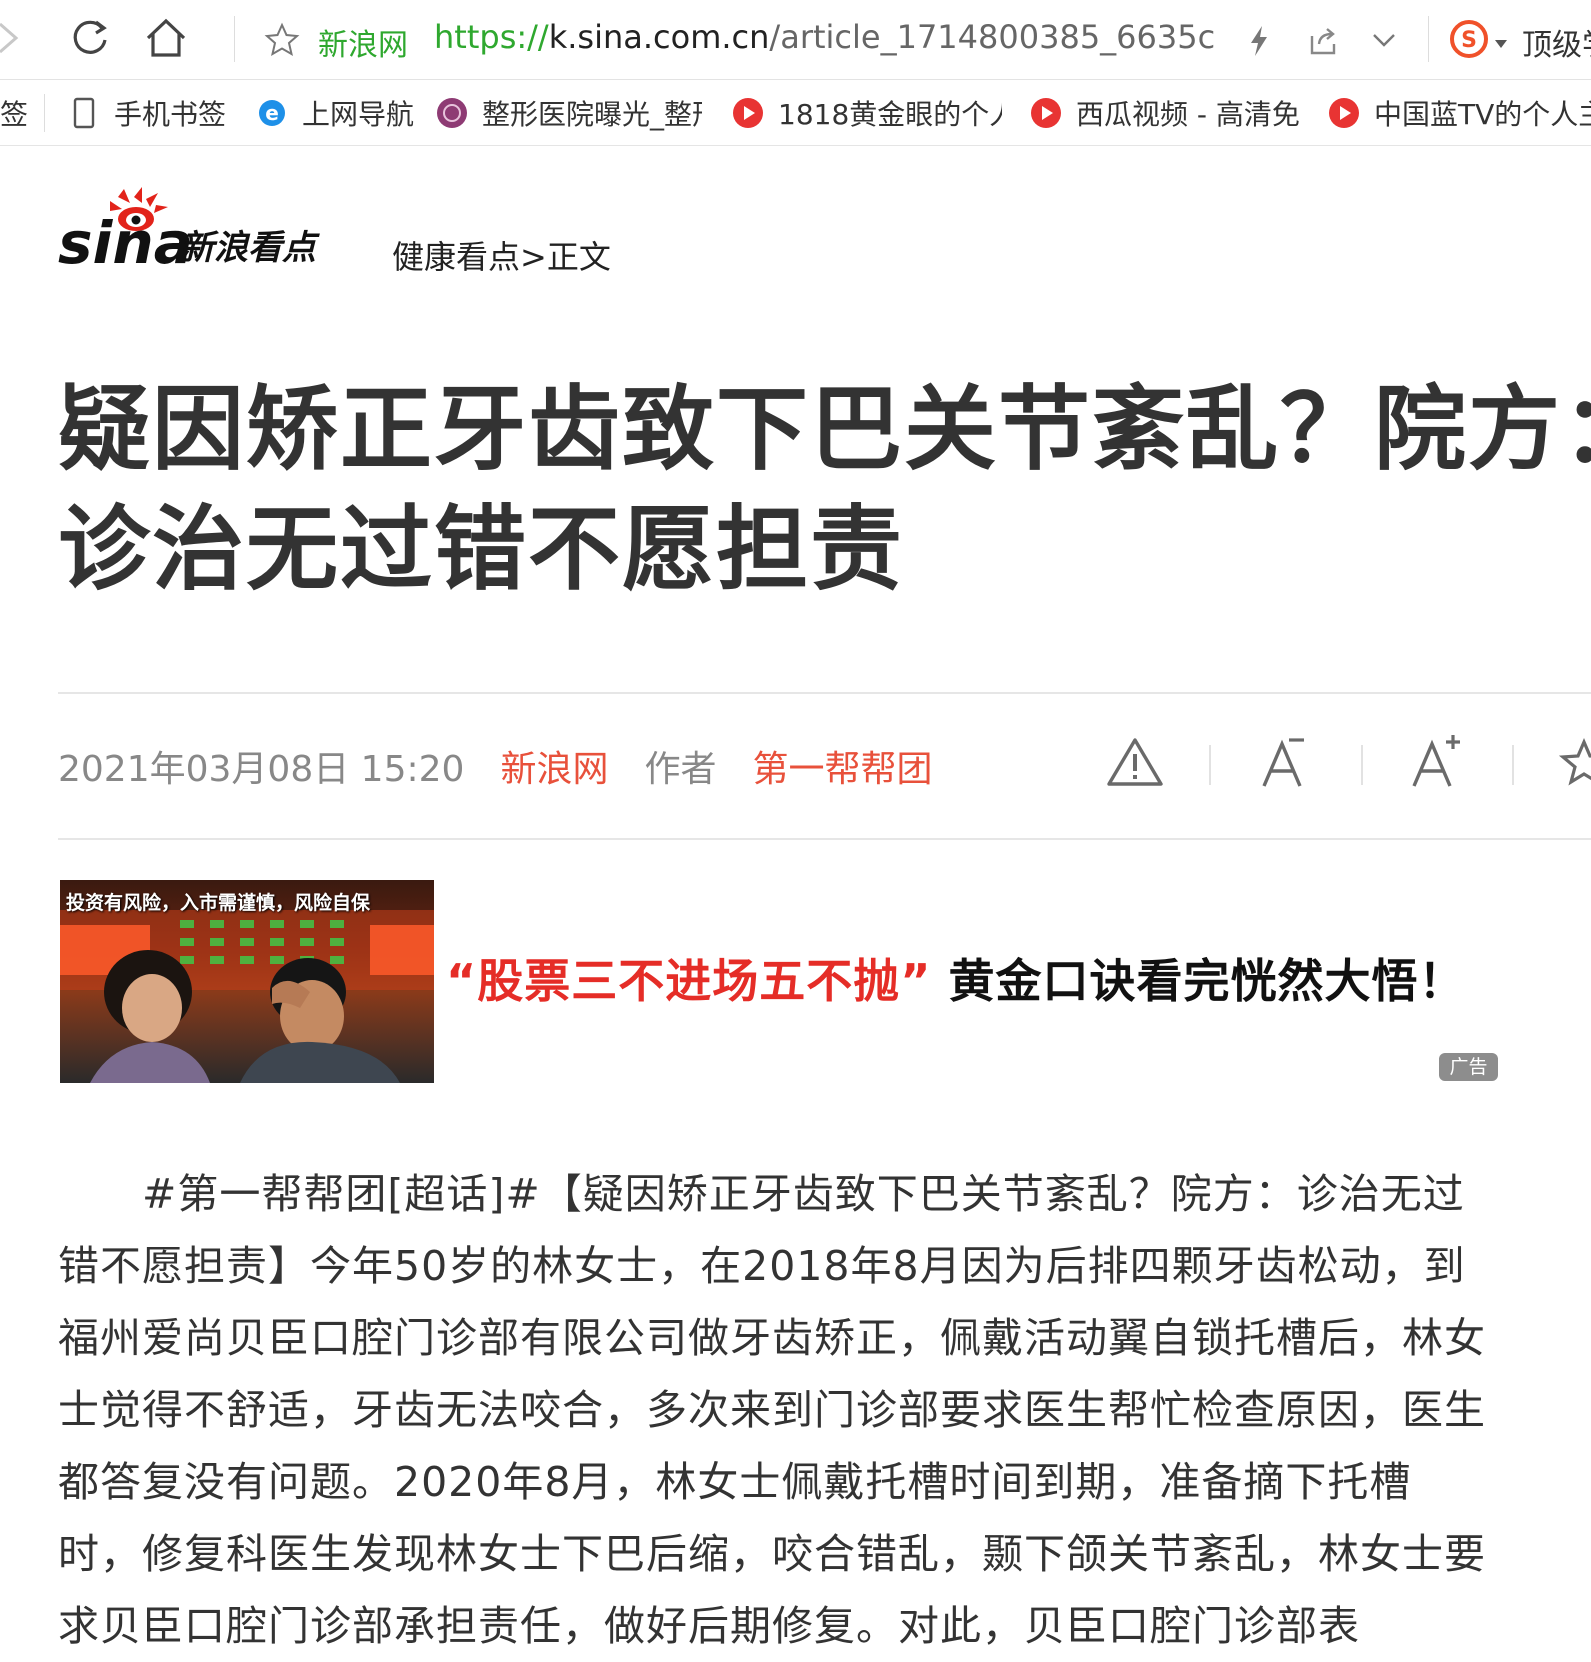 This screenshot has width=1591, height=1662. I want to click on lightning-icon, so click(1259, 41).